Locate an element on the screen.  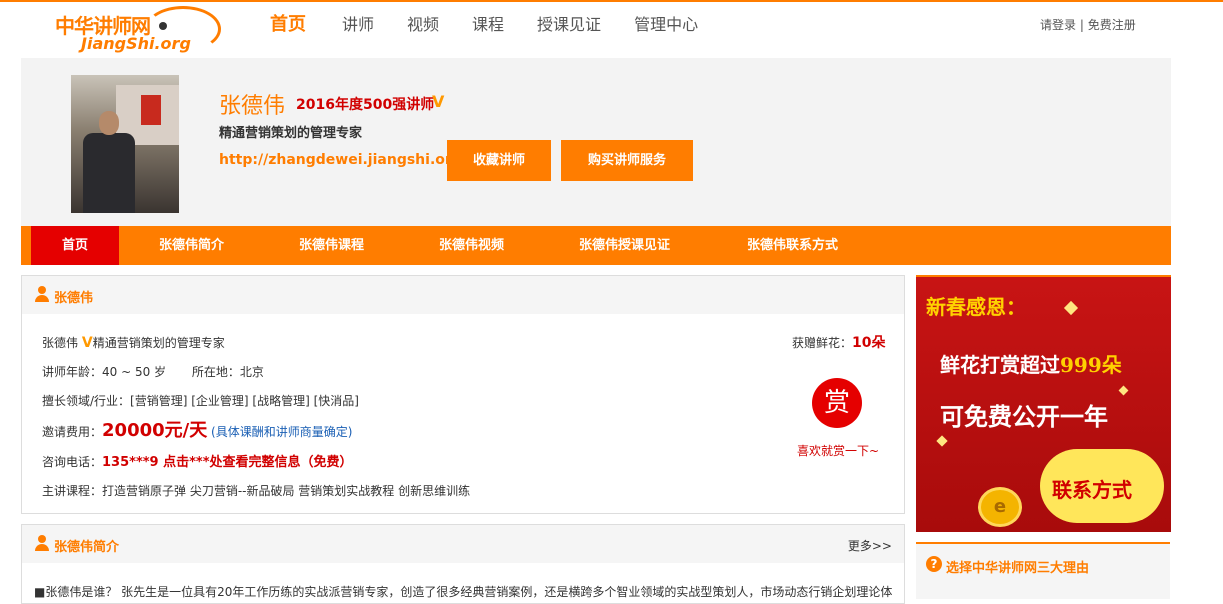
info-card-title: 张德伟 is located at coordinates (74, 298).